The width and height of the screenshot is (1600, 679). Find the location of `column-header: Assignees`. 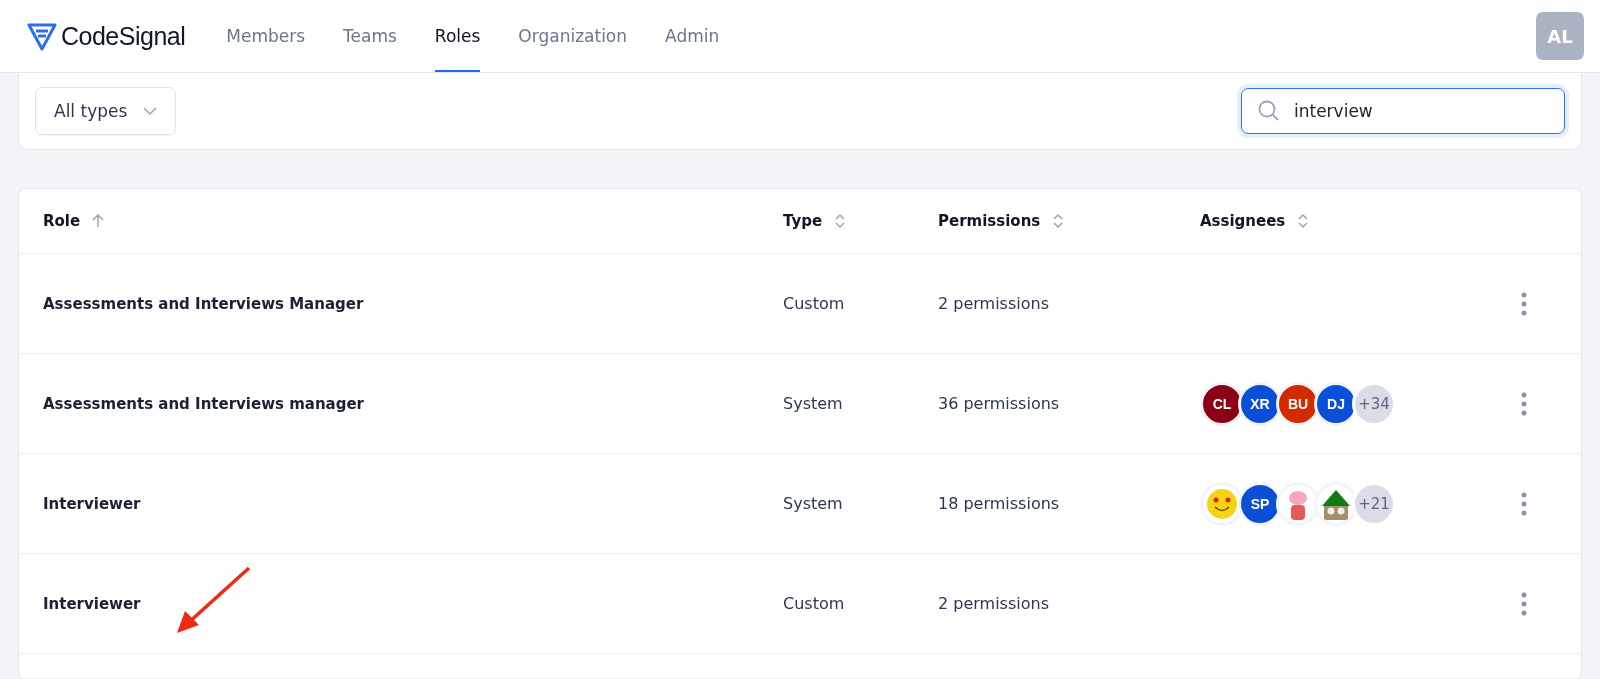

column-header: Assignees is located at coordinates (1243, 221).